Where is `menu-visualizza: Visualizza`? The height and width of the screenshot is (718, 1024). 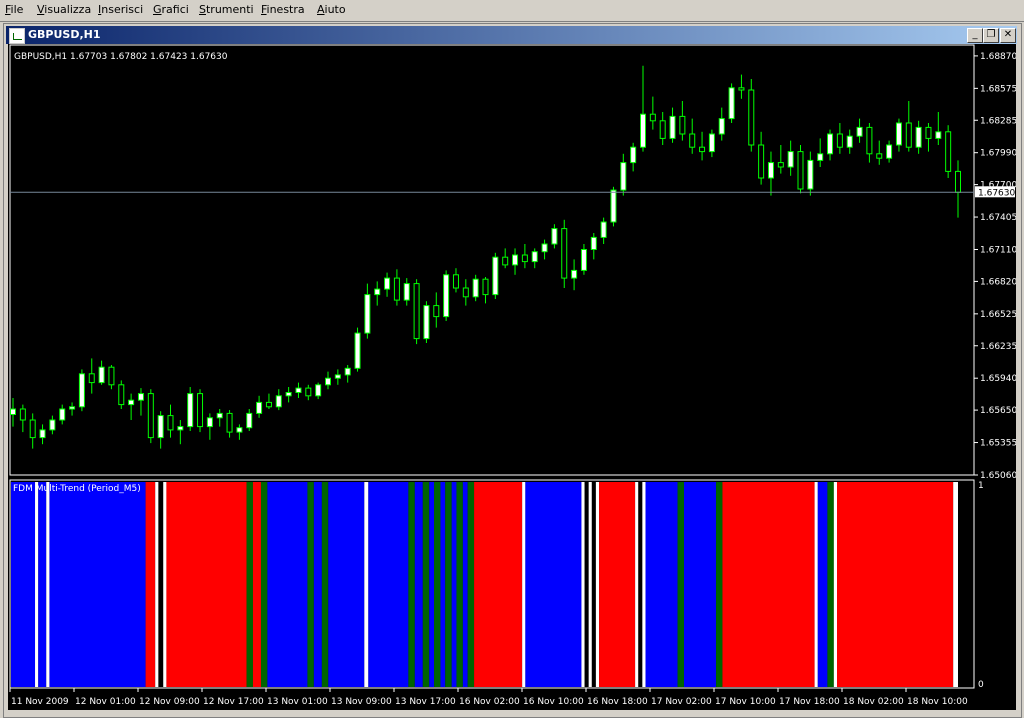 menu-visualizza: Visualizza is located at coordinates (64, 9).